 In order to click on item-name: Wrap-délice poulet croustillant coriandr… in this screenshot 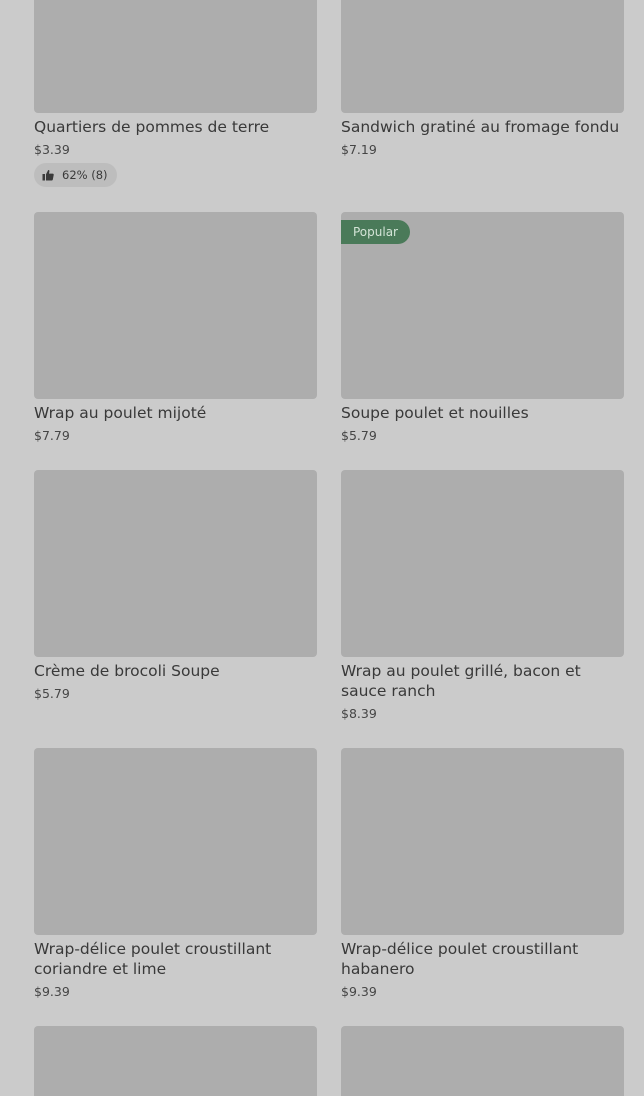, I will do `click(153, 959)`.